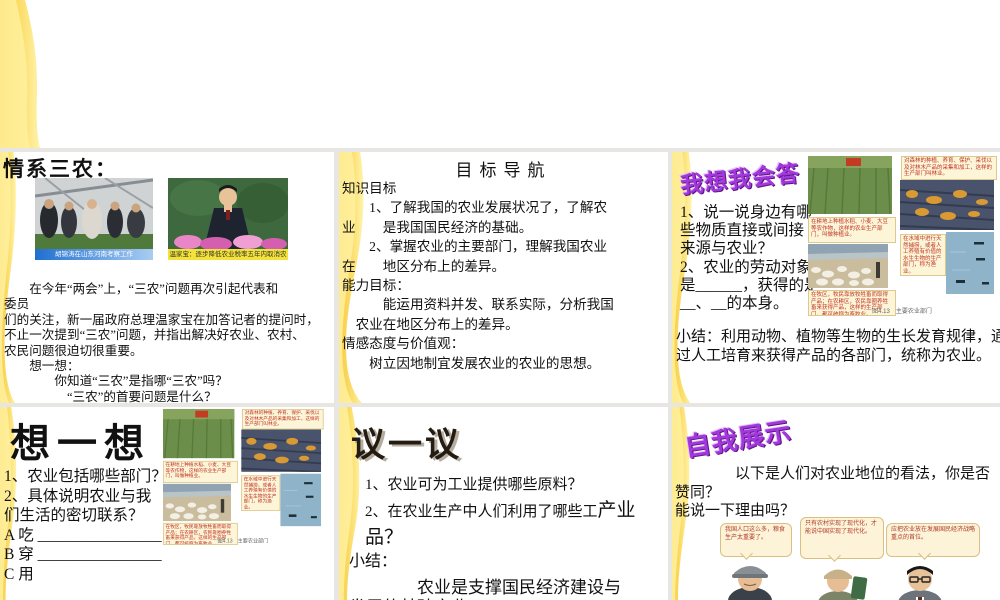 This screenshot has width=1000, height=600. Describe the element at coordinates (228, 254) in the screenshot. I see `photo-caption: 温家宝：逐步降低农业税率五年内取消农业税` at that location.